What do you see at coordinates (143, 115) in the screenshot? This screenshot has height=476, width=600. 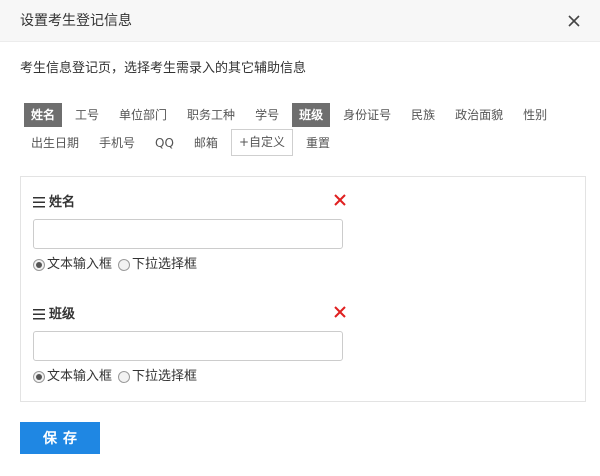 I see `tag-department: 单位部门` at bounding box center [143, 115].